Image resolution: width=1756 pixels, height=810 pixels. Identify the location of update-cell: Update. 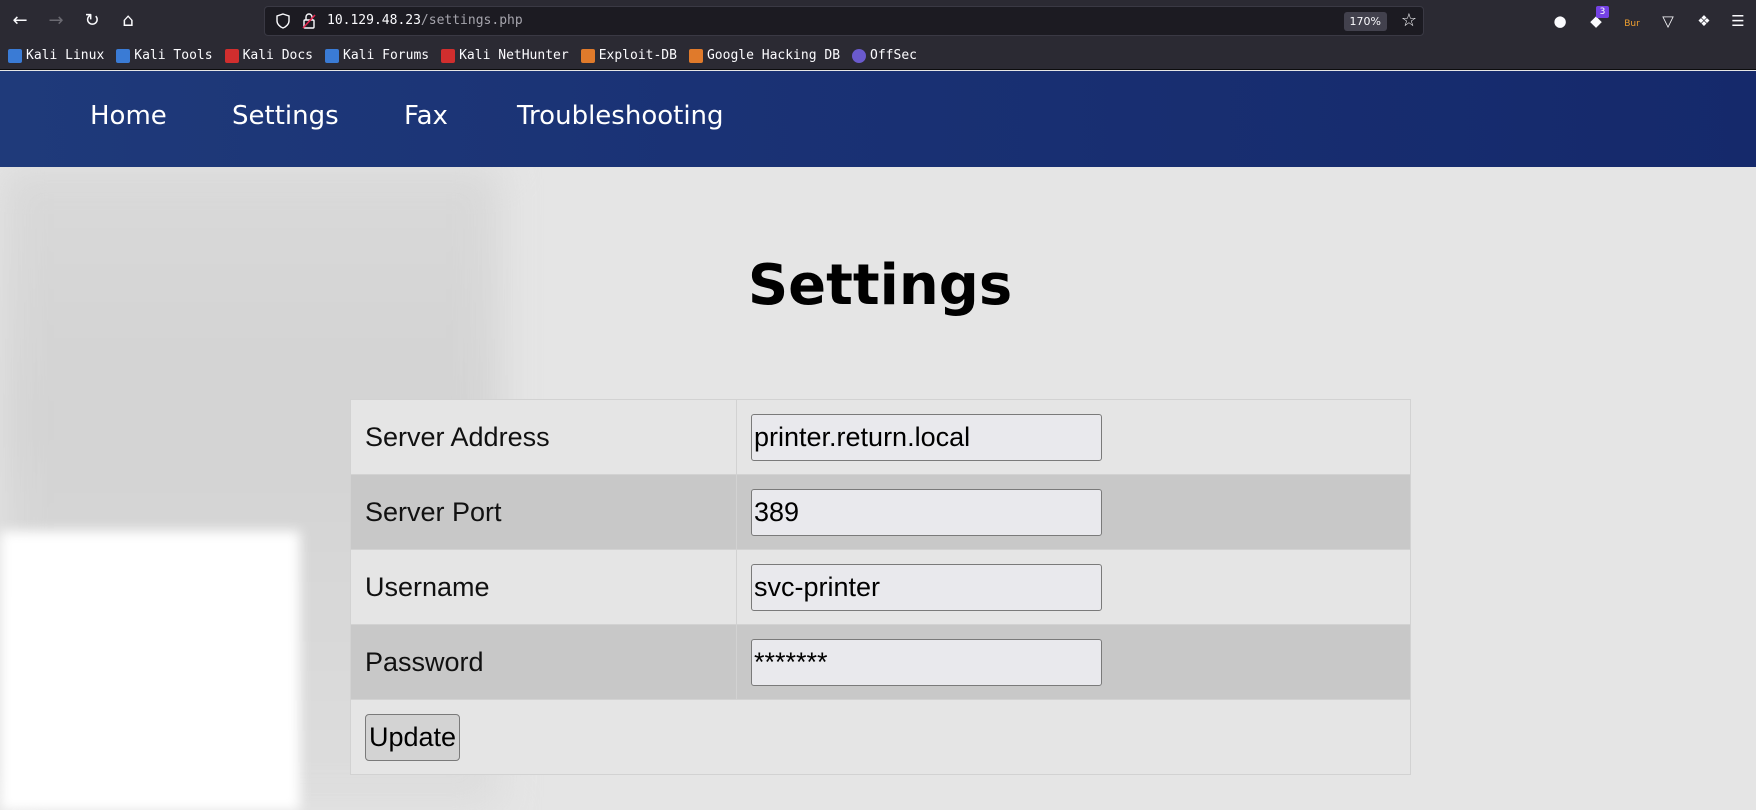
(880, 737).